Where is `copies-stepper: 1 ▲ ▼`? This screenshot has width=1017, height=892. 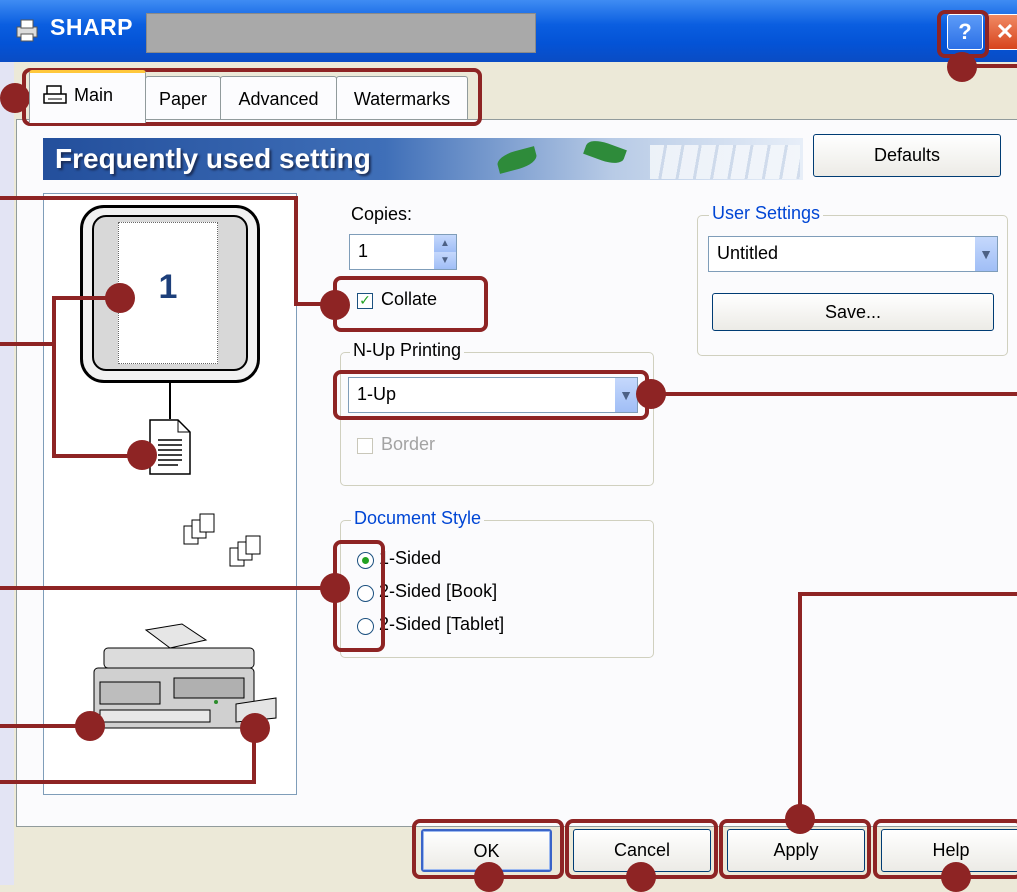 copies-stepper: 1 ▲ ▼ is located at coordinates (403, 252).